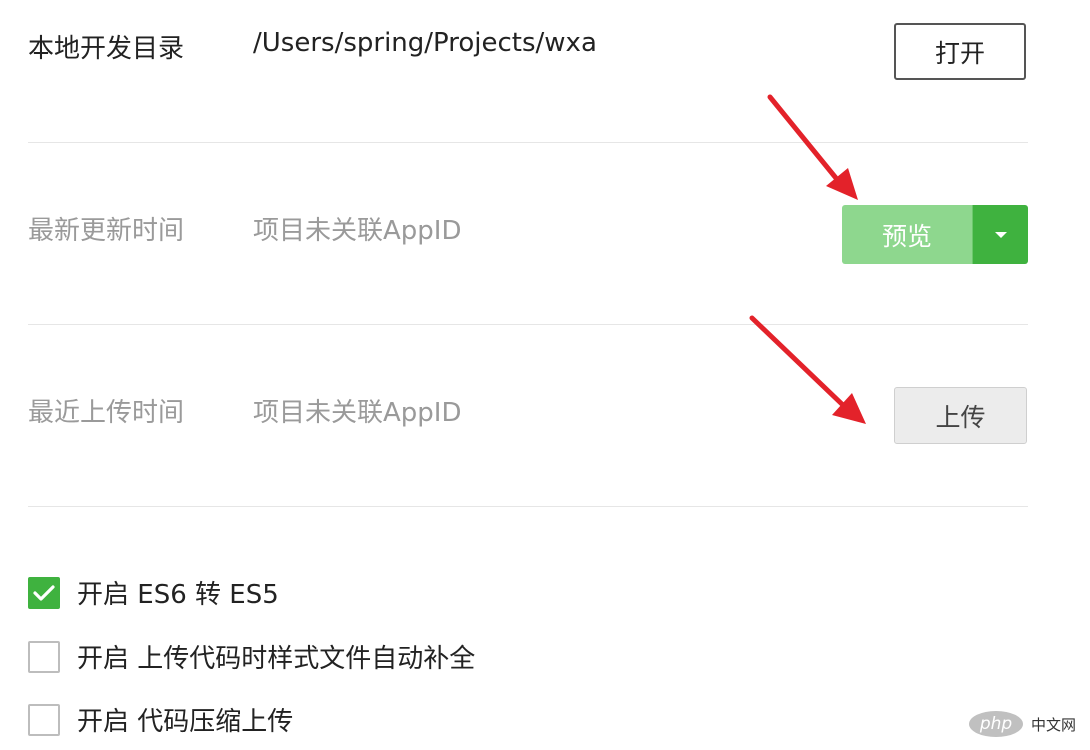 Image resolution: width=1090 pixels, height=750 pixels. What do you see at coordinates (1054, 724) in the screenshot?
I see `watermark-text: 中文网` at bounding box center [1054, 724].